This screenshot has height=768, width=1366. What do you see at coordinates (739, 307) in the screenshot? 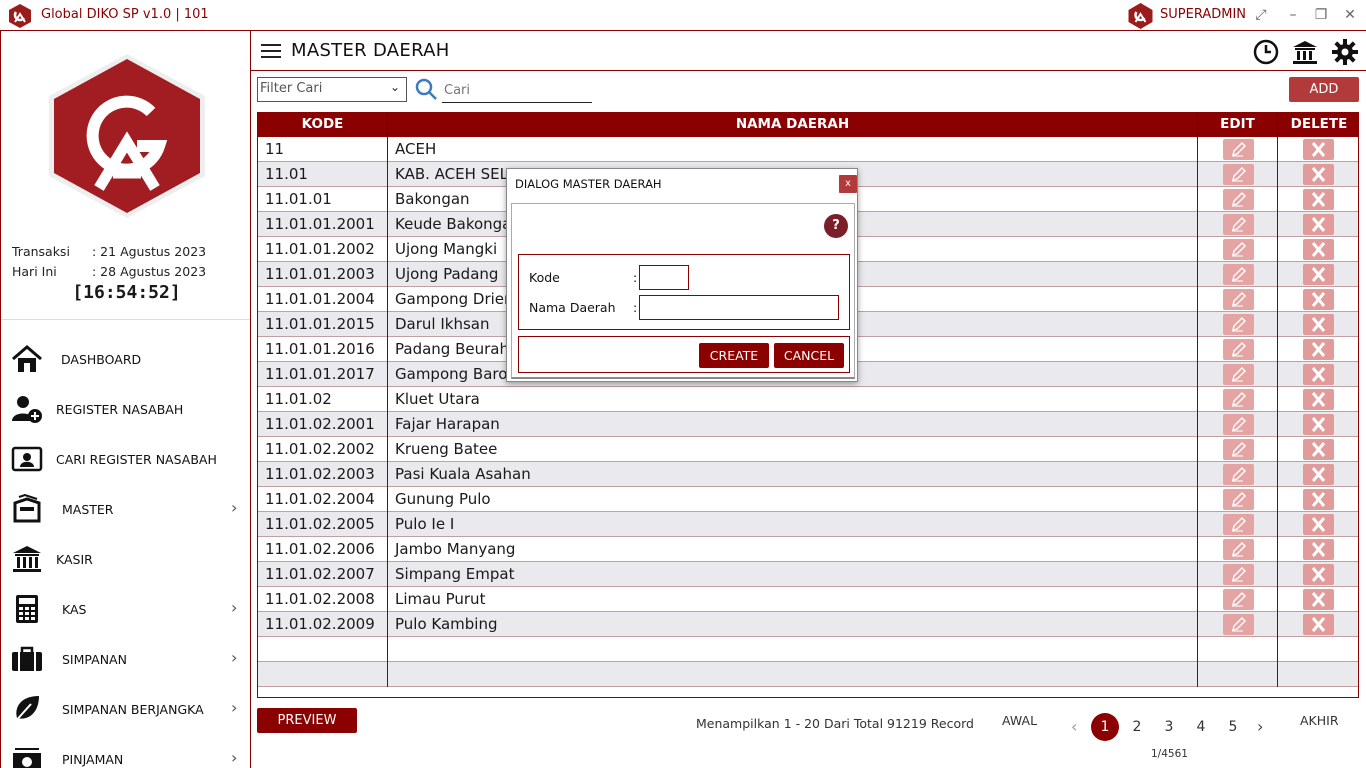
I see `nama-daerah-field` at bounding box center [739, 307].